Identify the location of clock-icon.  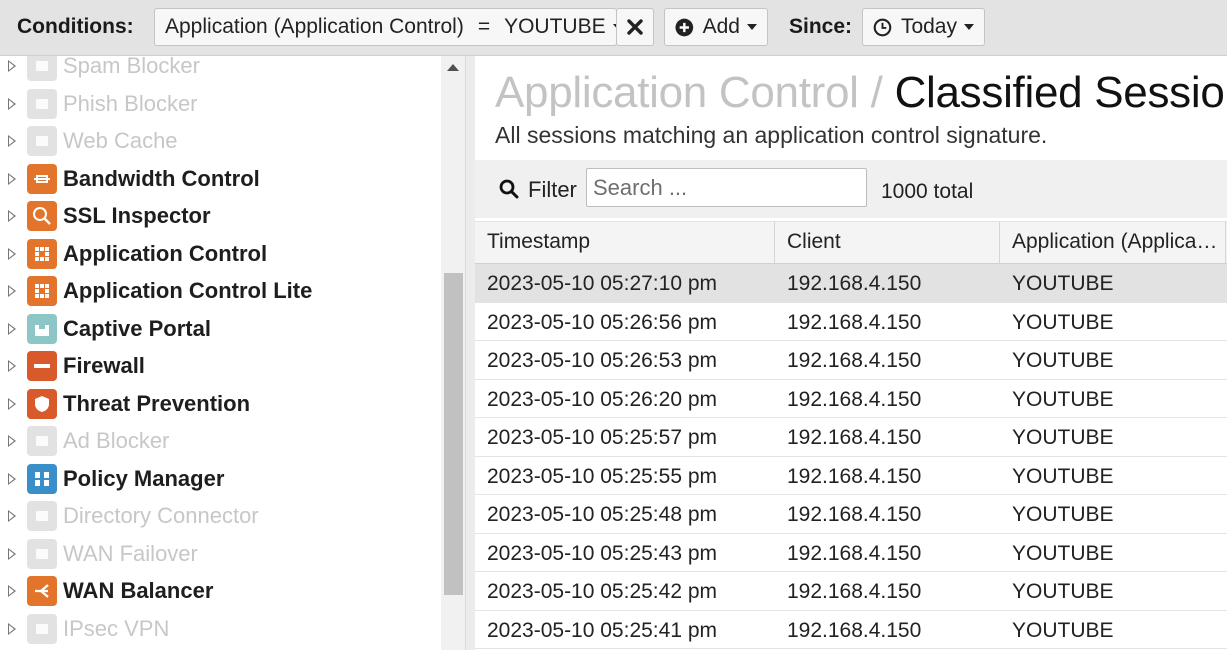
(882, 27).